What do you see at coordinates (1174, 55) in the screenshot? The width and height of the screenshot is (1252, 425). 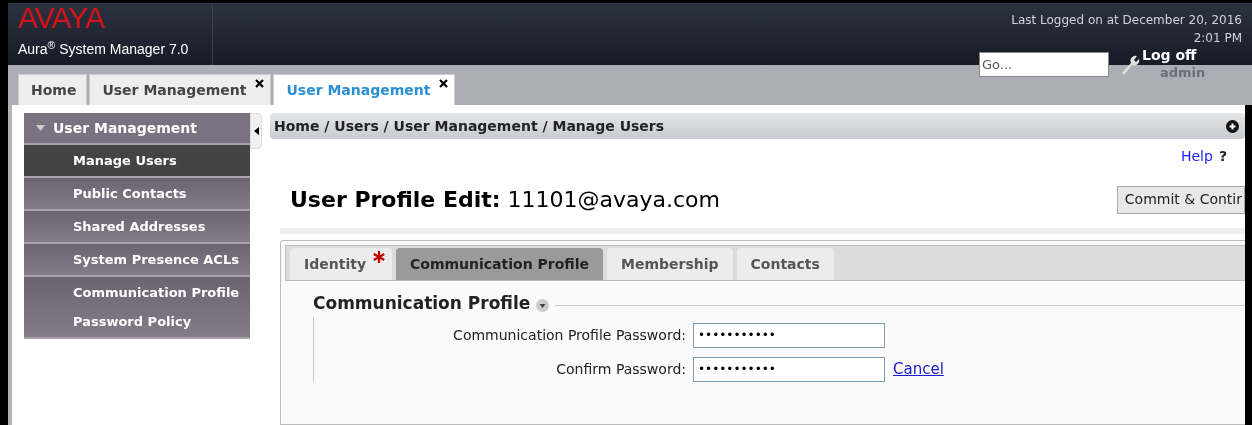 I see `logoff-link: Log off` at bounding box center [1174, 55].